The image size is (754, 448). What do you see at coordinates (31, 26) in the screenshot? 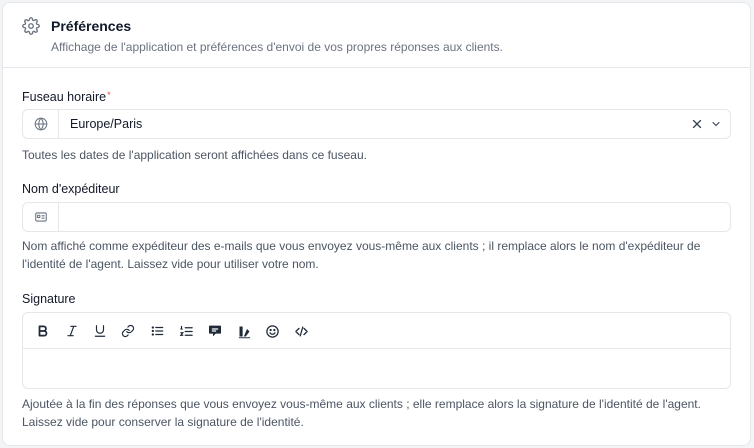
I see `gear-icon` at bounding box center [31, 26].